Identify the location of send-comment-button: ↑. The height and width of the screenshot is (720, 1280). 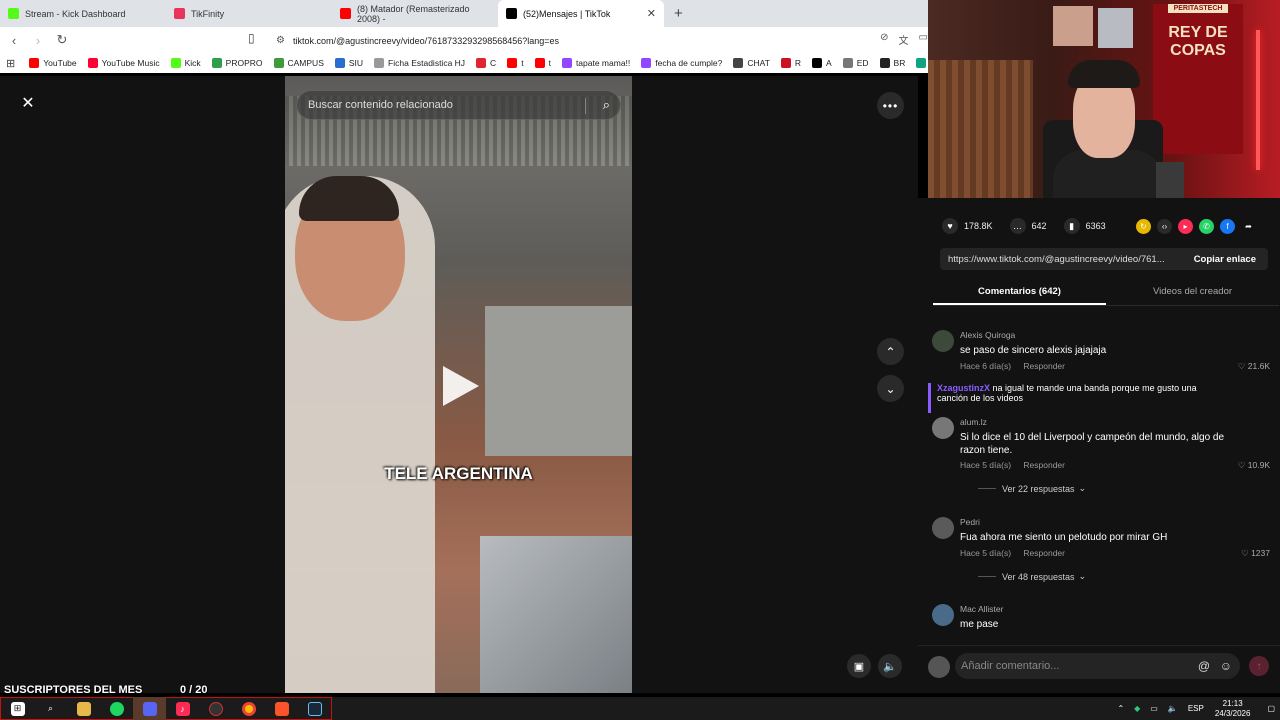
(1259, 666).